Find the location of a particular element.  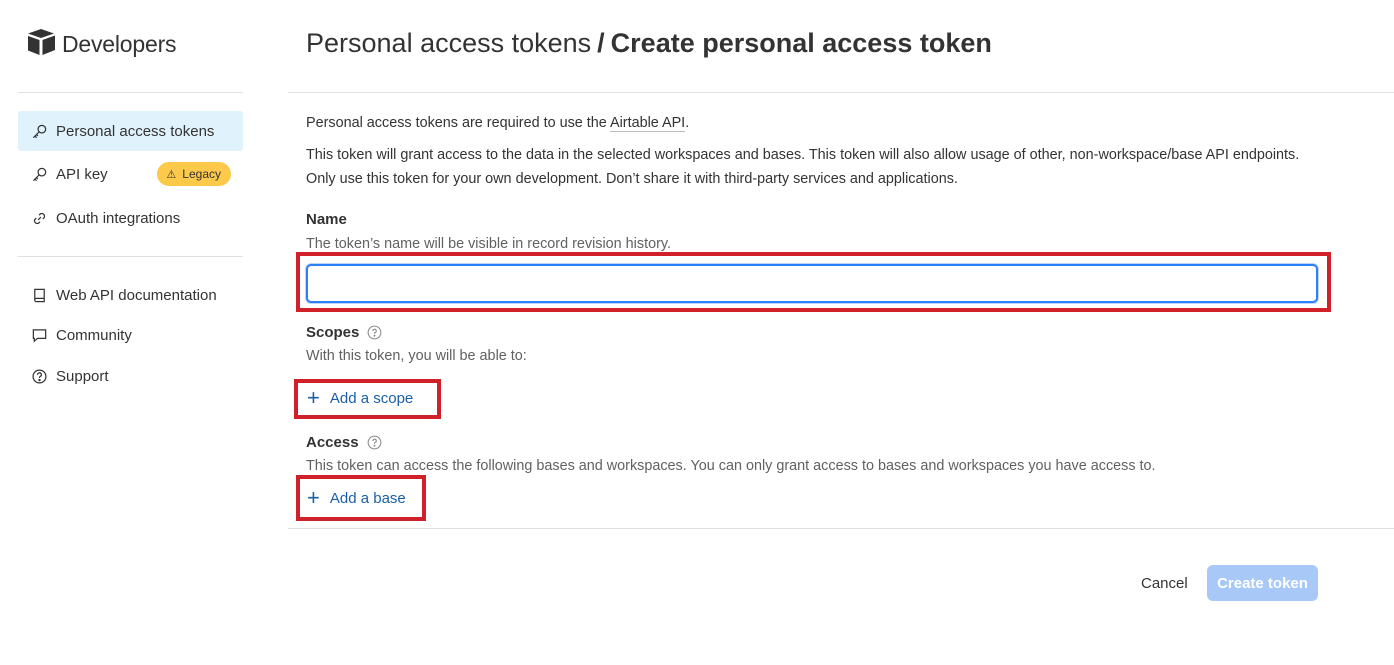

add-scope-label: Add a scope is located at coordinates (371, 398).